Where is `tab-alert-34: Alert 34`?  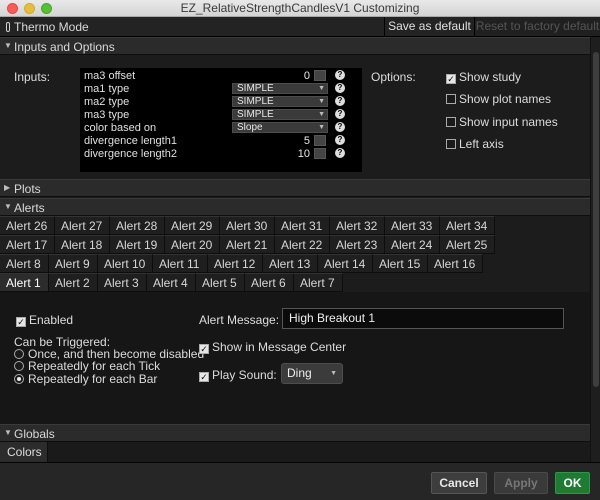
tab-alert-34: Alert 34 is located at coordinates (467, 225).